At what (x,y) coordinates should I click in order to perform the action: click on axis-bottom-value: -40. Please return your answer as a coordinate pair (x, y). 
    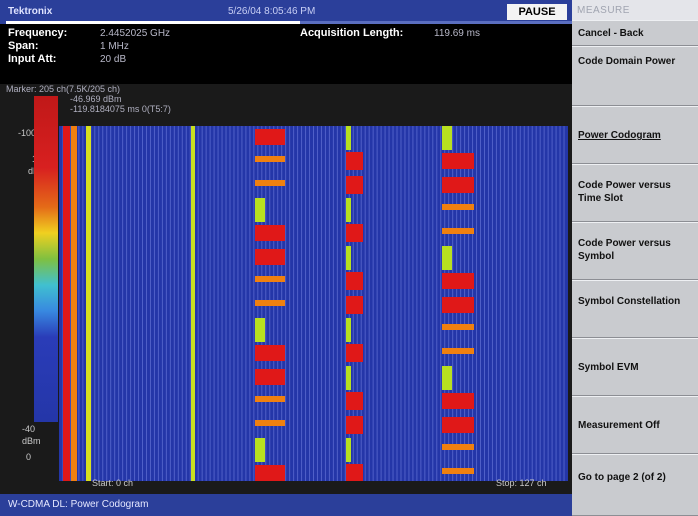
    Looking at the image, I should click on (29, 429).